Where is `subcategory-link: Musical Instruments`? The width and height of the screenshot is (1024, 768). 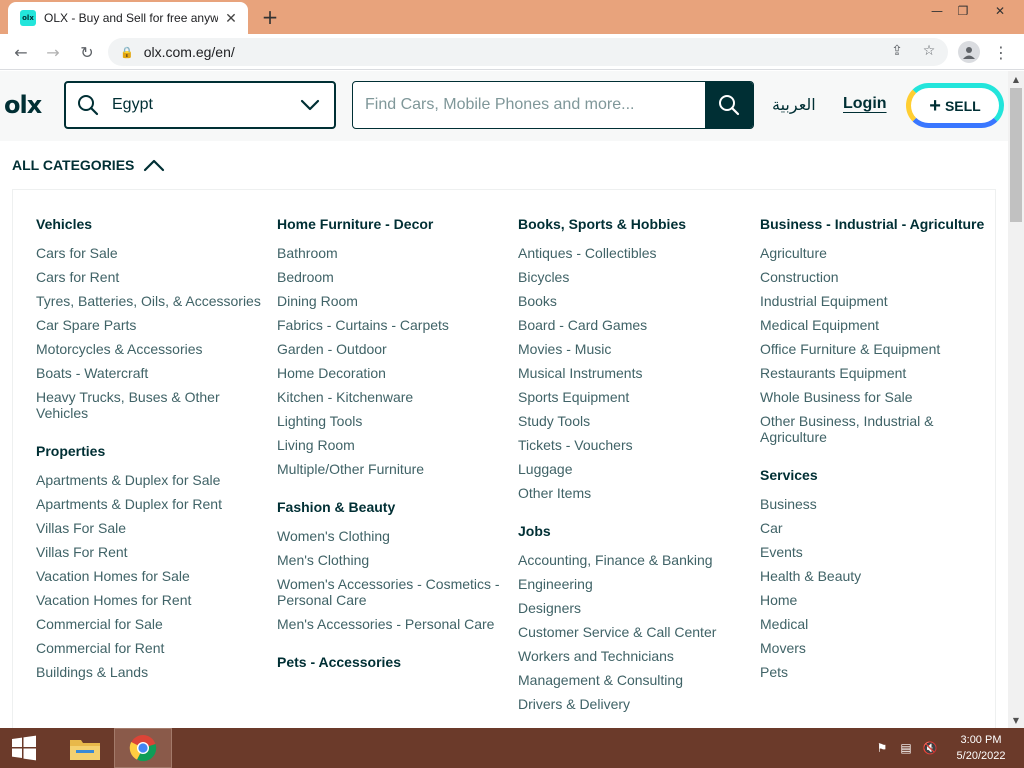 subcategory-link: Musical Instruments is located at coordinates (633, 373).